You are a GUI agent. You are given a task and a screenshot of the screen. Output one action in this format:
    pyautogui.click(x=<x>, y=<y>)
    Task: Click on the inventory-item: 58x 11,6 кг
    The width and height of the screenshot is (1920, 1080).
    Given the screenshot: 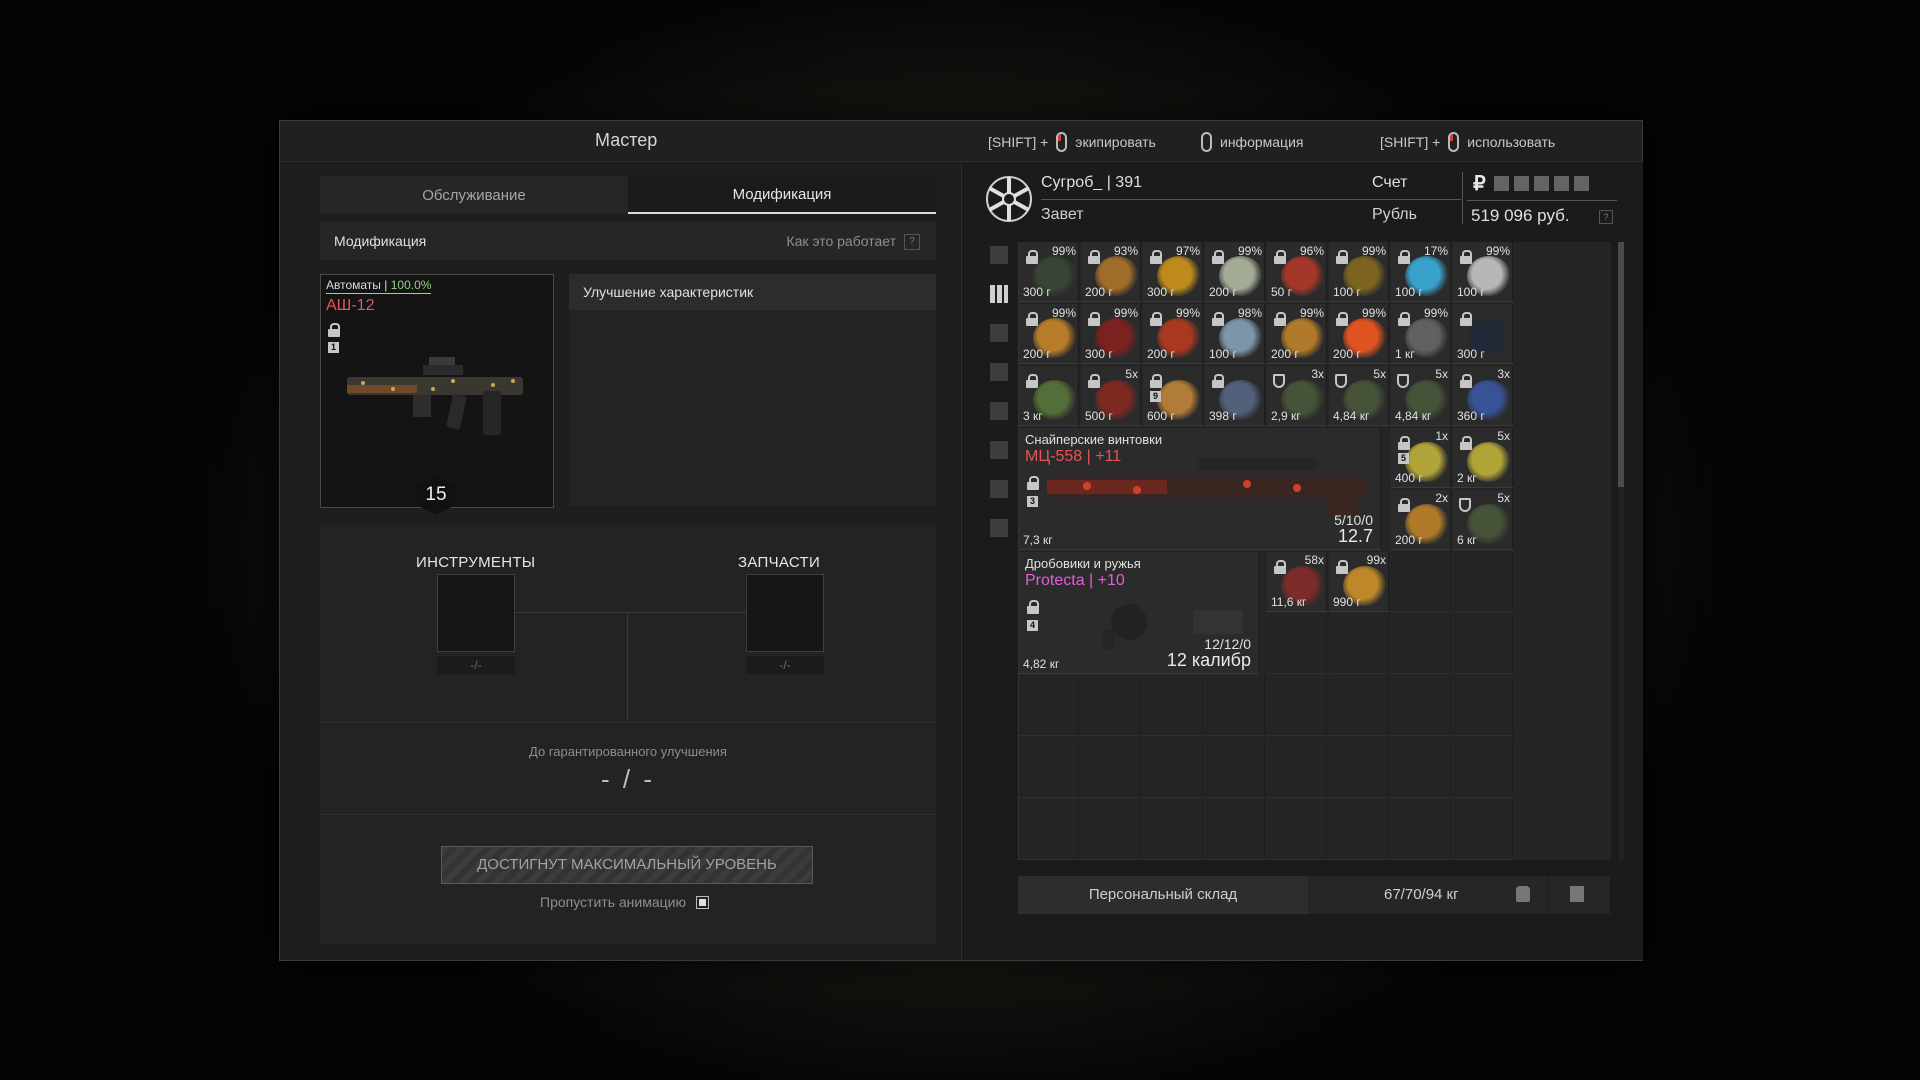 What is the action you would take?
    pyautogui.click(x=1297, y=582)
    